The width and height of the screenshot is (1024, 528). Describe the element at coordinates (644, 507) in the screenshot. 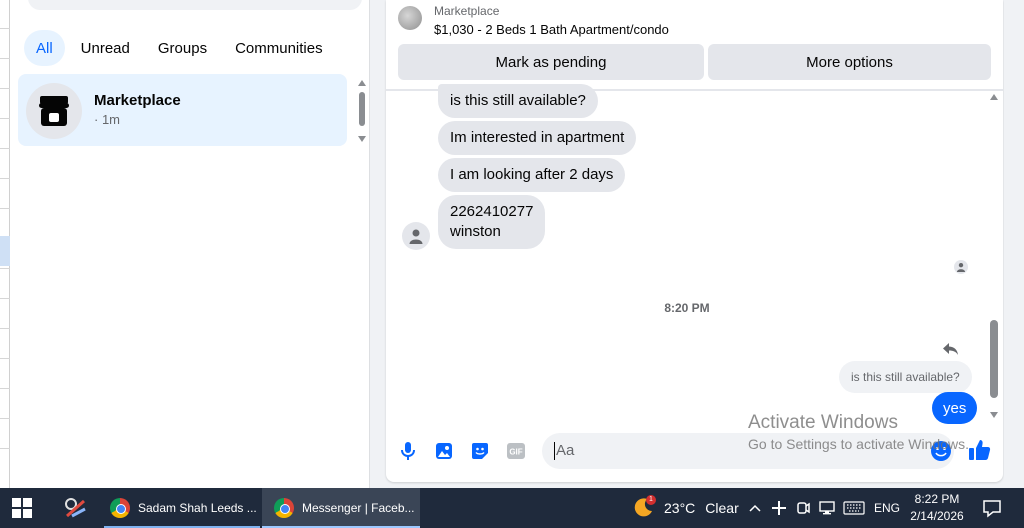

I see `moon-weather-icon: 1` at that location.